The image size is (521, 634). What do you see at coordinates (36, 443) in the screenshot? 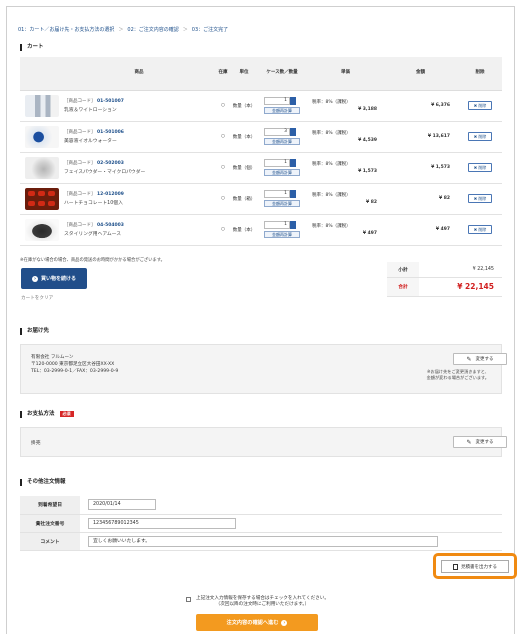
I see `payment-method: 掛売` at bounding box center [36, 443].